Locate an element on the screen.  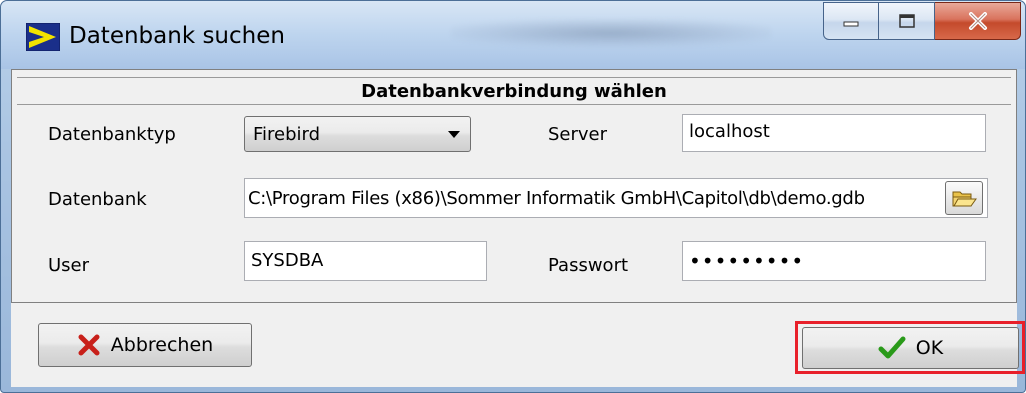
green-check-icon is located at coordinates (892, 347).